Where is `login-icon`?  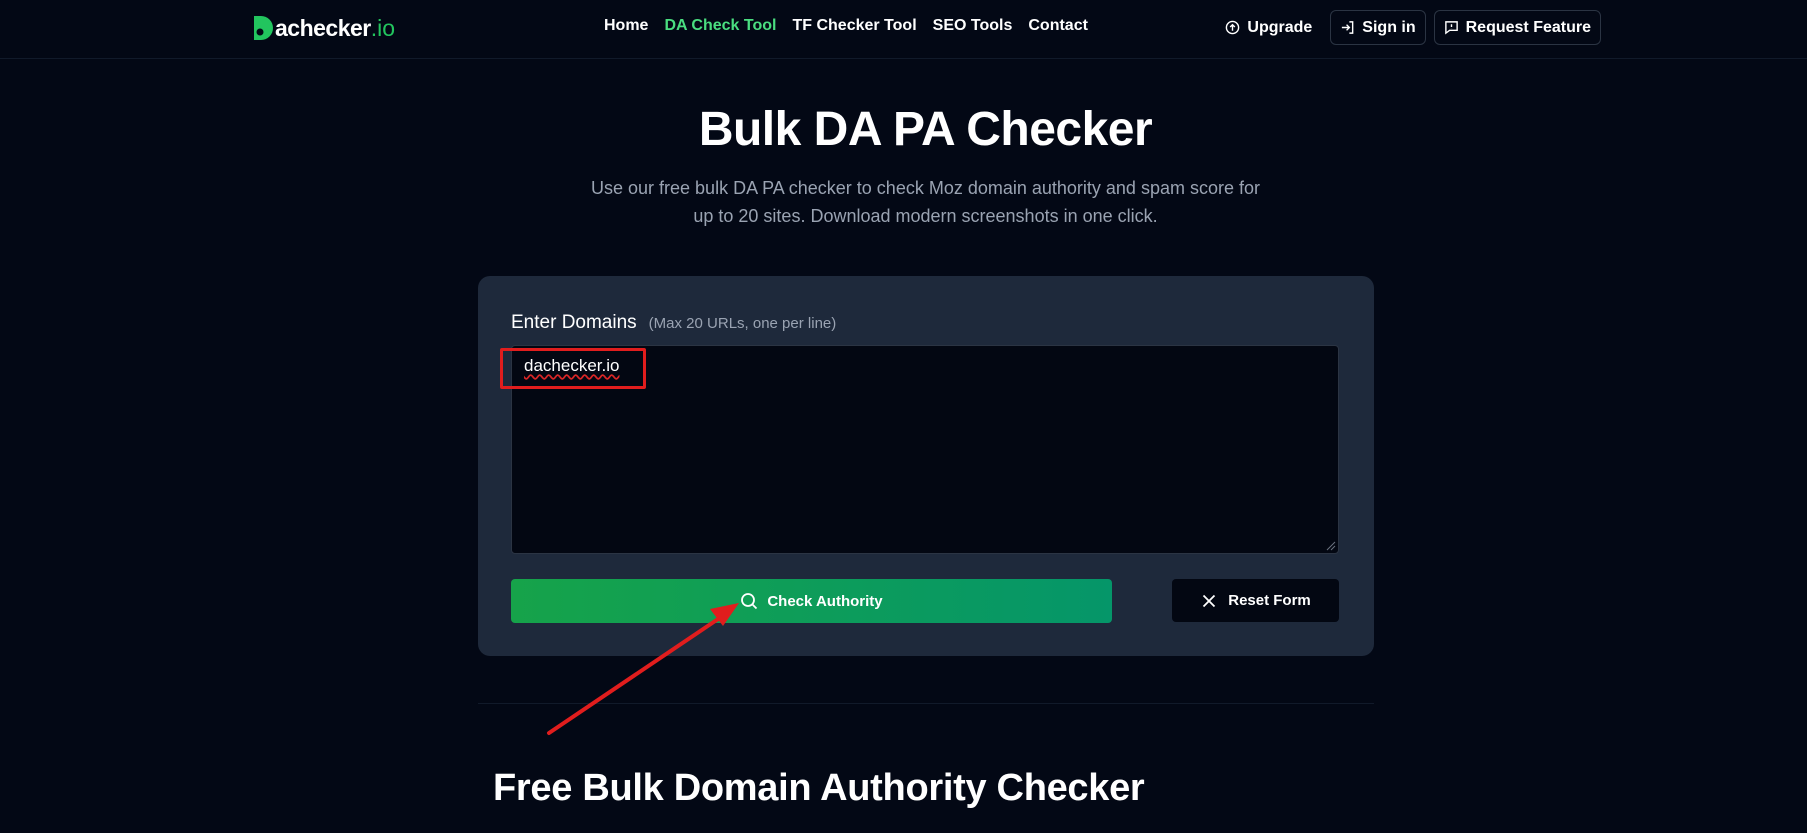 login-icon is located at coordinates (1348, 27).